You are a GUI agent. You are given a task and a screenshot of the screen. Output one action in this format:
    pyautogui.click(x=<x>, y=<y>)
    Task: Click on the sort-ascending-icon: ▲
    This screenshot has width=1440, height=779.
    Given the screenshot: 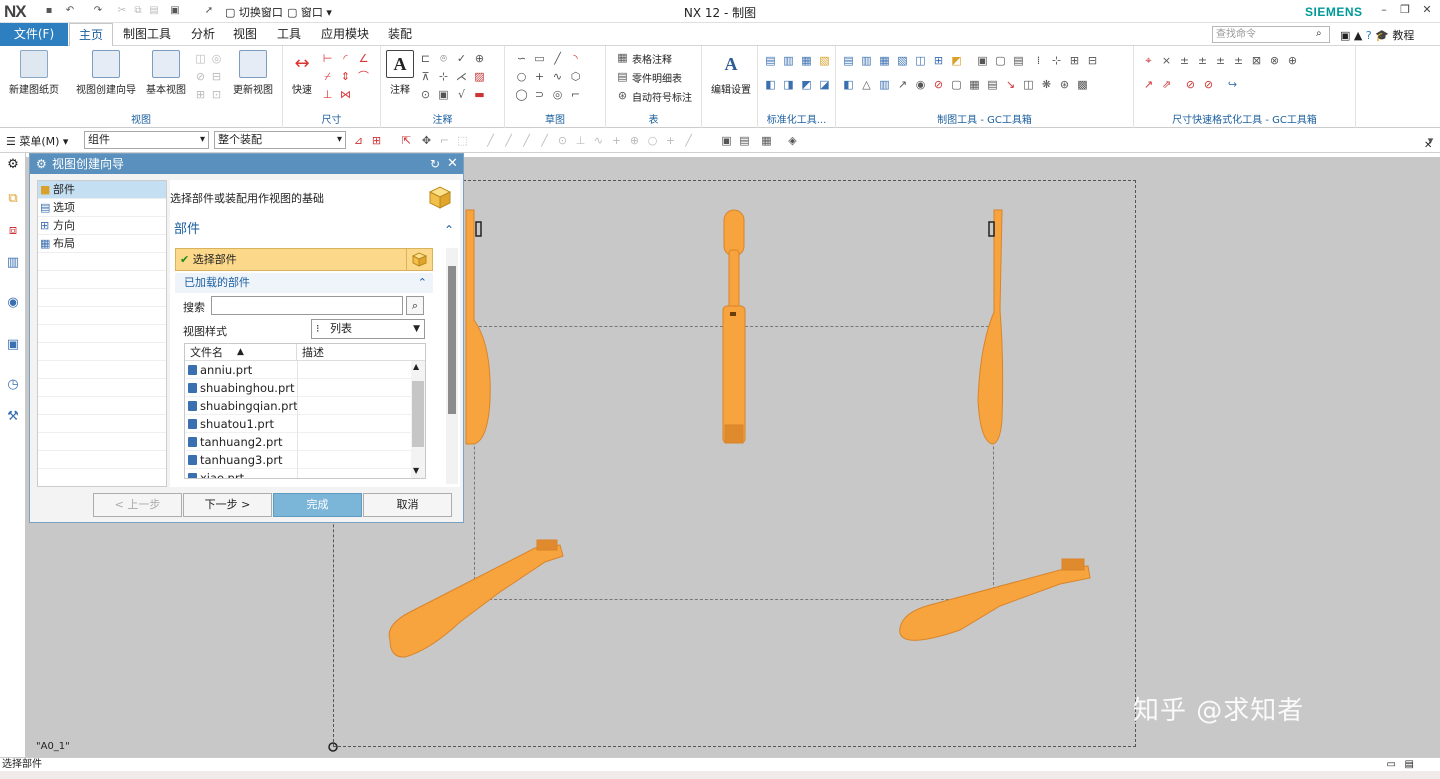 What is the action you would take?
    pyautogui.click(x=240, y=352)
    